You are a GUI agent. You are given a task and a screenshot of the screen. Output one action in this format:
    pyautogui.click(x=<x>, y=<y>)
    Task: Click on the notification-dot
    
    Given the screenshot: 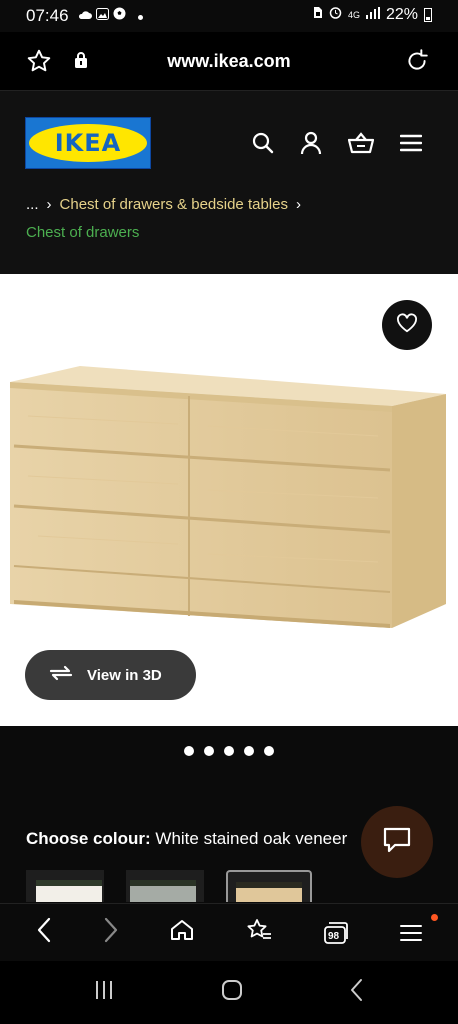 What is the action you would take?
    pyautogui.click(x=434, y=917)
    